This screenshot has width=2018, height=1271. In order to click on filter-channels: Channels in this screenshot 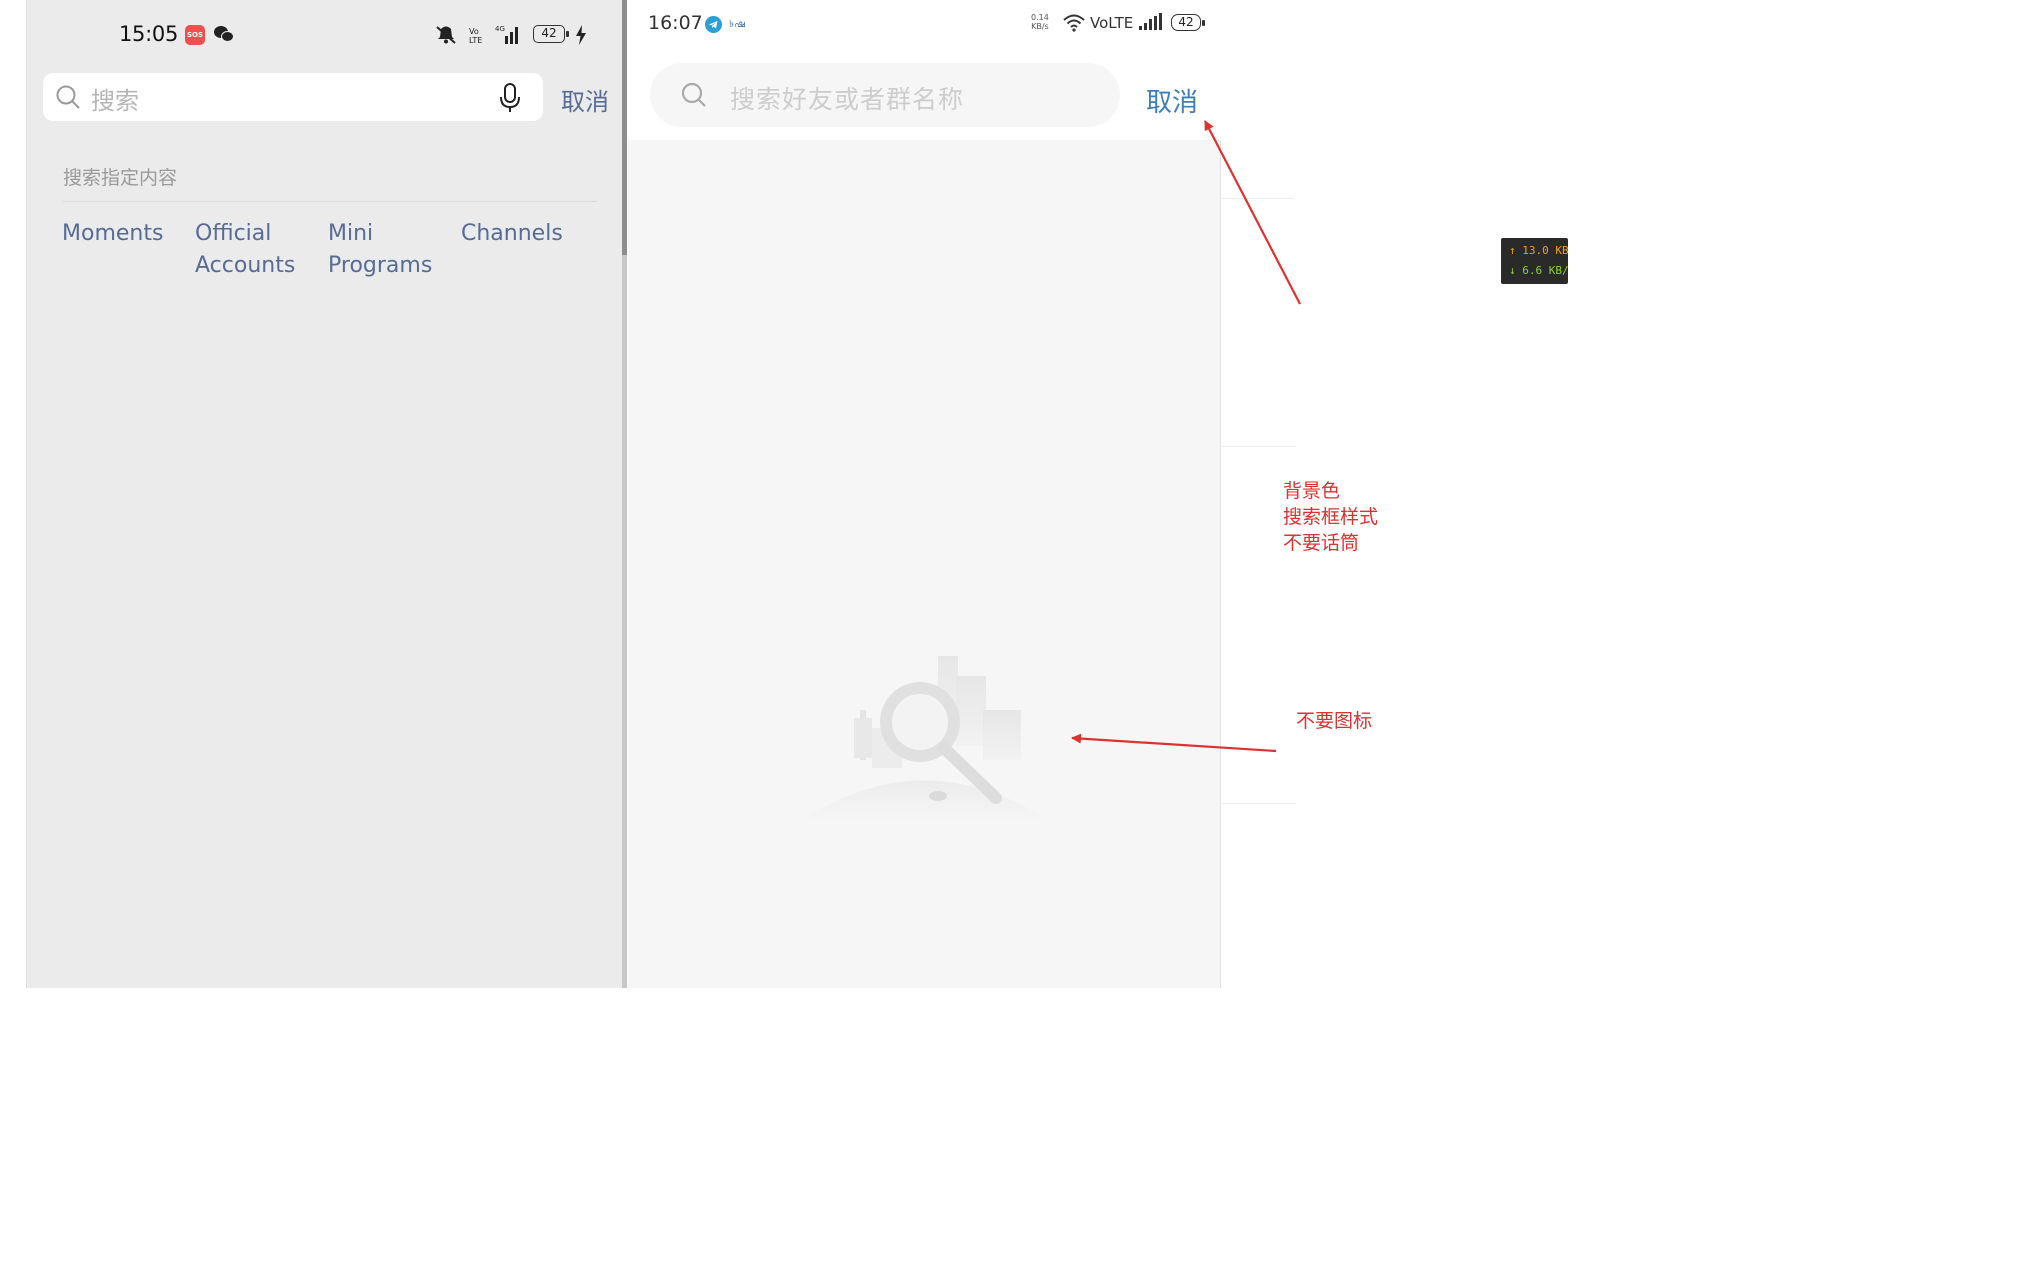, I will do `click(512, 234)`.